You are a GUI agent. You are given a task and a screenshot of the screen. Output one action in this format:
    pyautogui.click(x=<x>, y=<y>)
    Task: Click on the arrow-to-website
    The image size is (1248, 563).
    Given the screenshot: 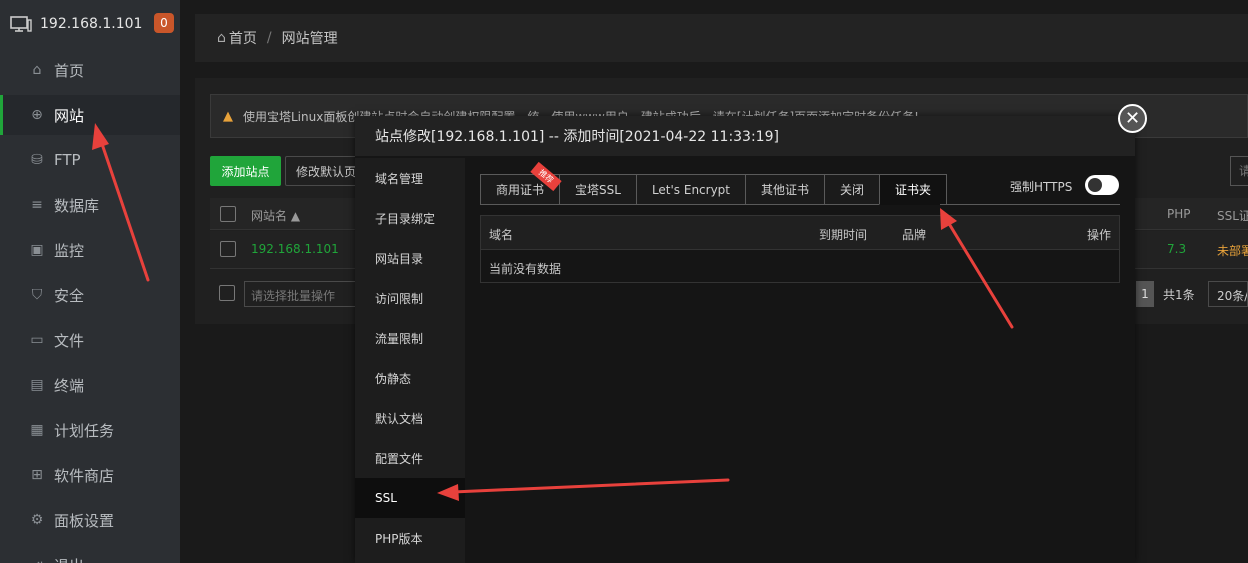 What is the action you would take?
    pyautogui.click(x=124, y=209)
    